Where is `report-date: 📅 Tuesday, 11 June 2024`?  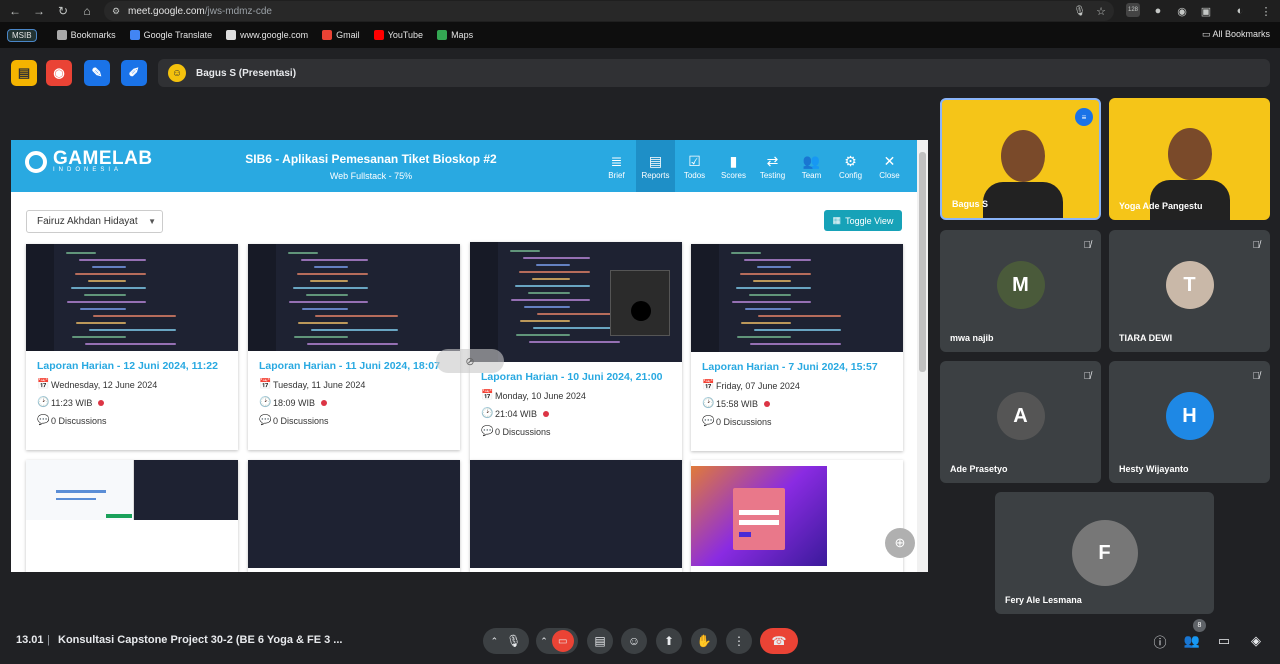
report-date: 📅 Tuesday, 11 June 2024 is located at coordinates (359, 384).